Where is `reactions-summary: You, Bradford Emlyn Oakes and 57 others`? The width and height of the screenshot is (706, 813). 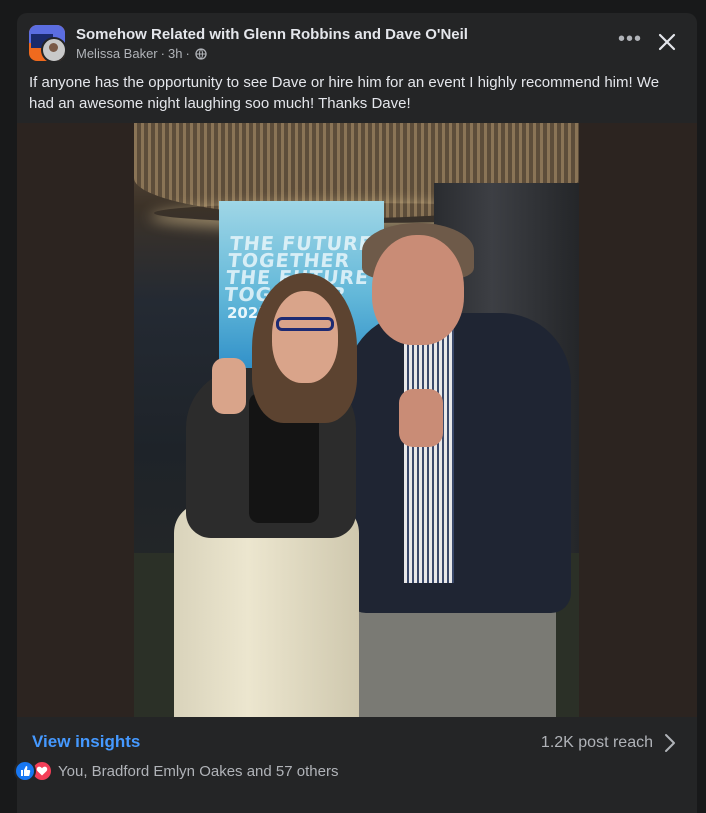 reactions-summary: You, Bradford Emlyn Oakes and 57 others is located at coordinates (176, 771).